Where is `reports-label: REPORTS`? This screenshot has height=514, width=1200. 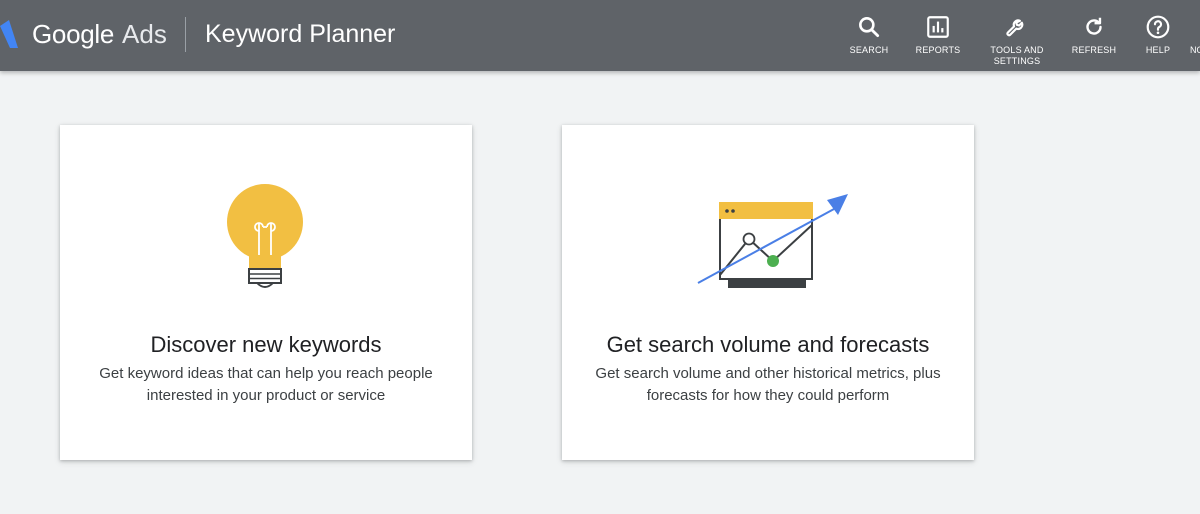
reports-label: REPORTS is located at coordinates (938, 50).